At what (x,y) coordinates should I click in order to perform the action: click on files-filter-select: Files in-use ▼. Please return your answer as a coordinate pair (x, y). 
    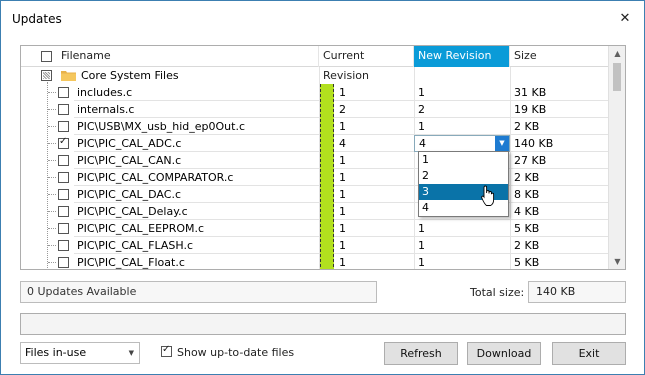
    Looking at the image, I should click on (80, 353).